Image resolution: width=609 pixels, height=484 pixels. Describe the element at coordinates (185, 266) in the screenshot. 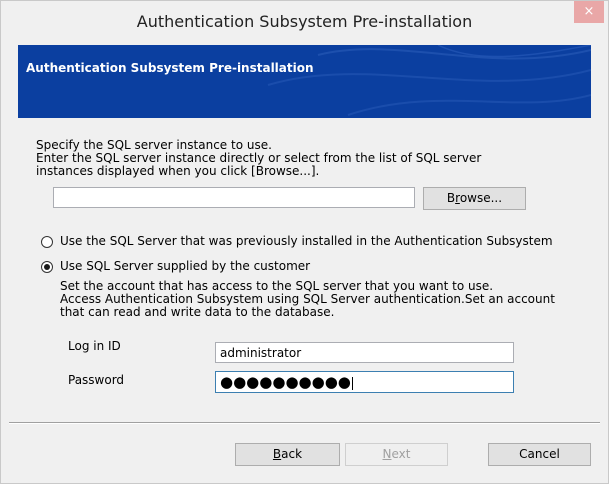

I see `label-customer-sql-server: Use SQL Server supplied by the customer` at that location.